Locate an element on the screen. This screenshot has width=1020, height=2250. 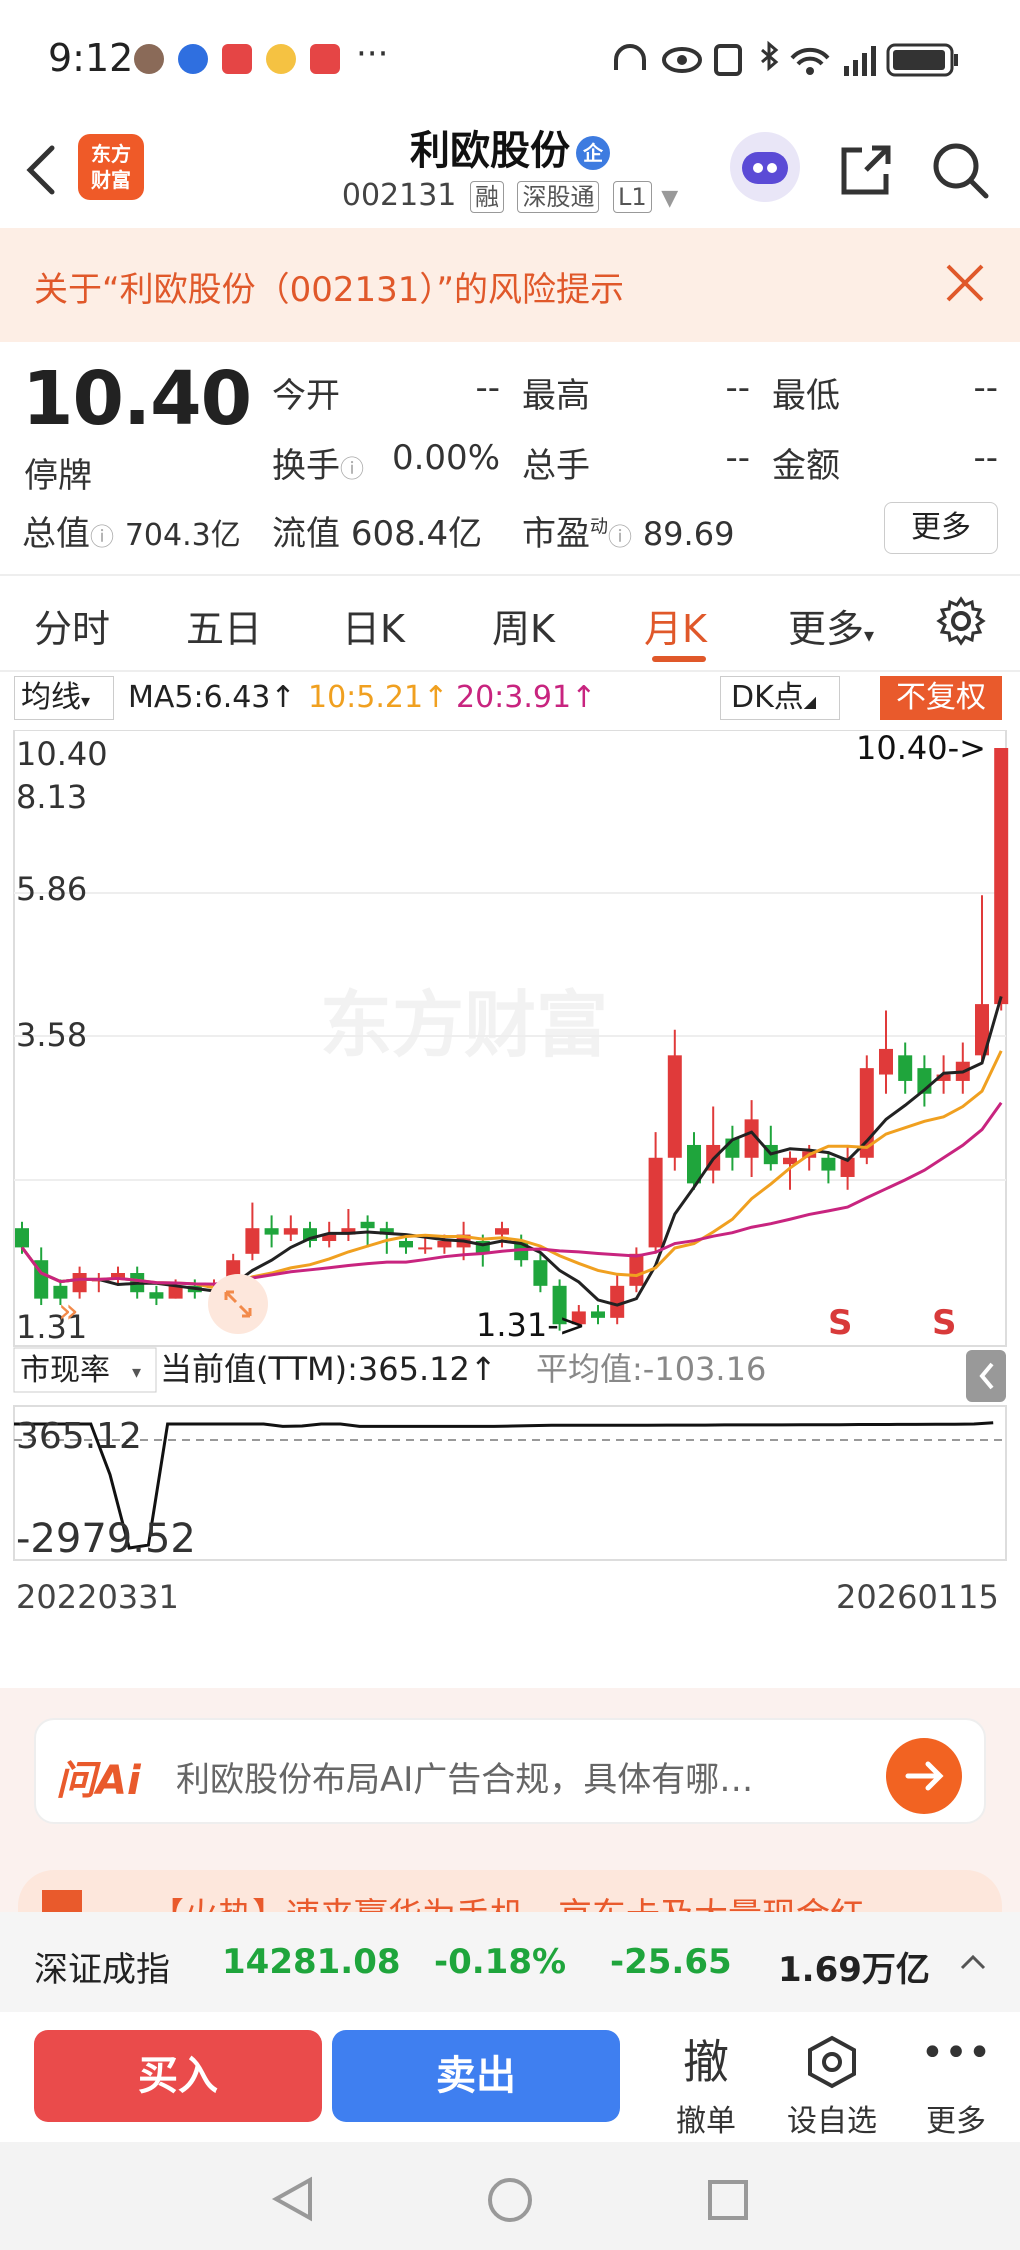
nav-recents-icon is located at coordinates (728, 2200).